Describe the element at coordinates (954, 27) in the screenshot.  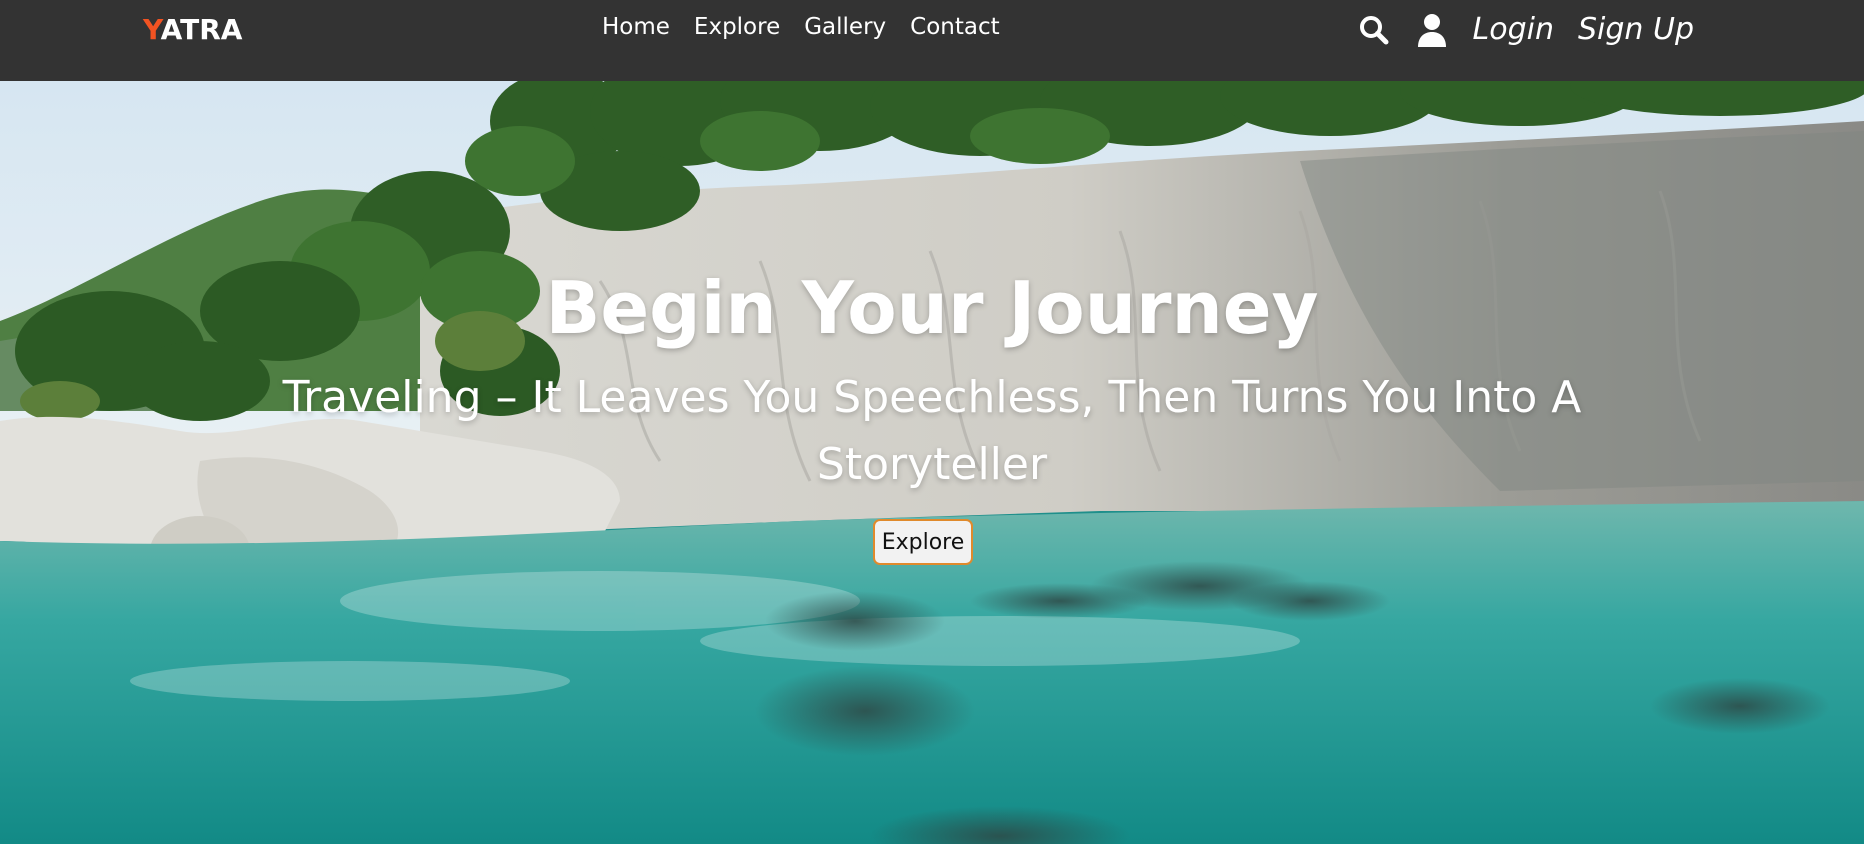
I see `nav-link-contact: Contact` at that location.